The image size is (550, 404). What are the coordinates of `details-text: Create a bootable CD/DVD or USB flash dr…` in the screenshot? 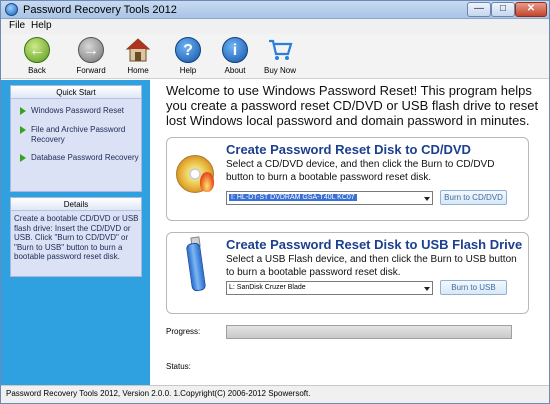 It's located at (76, 237).